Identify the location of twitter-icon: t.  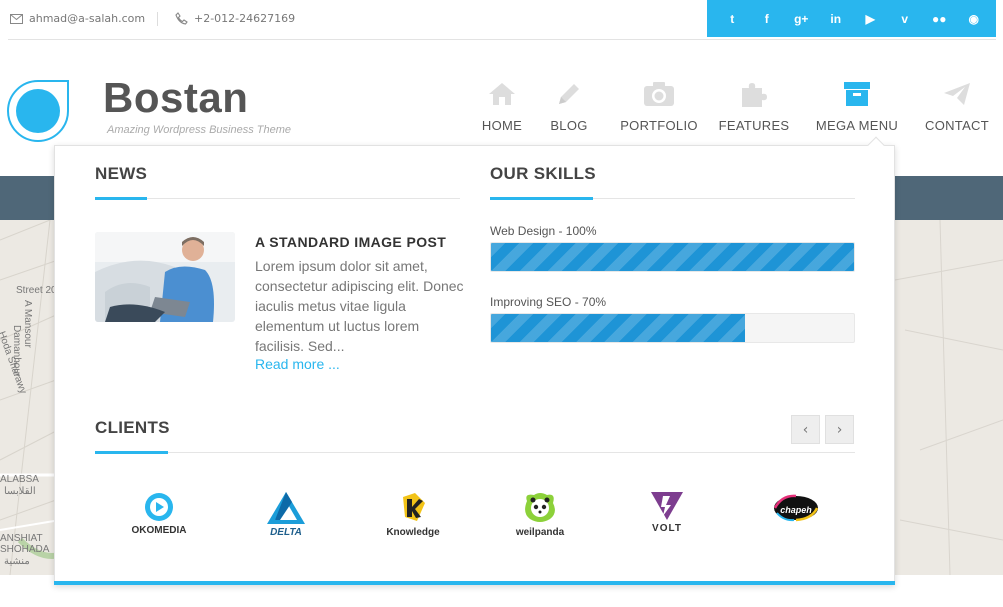
(732, 18).